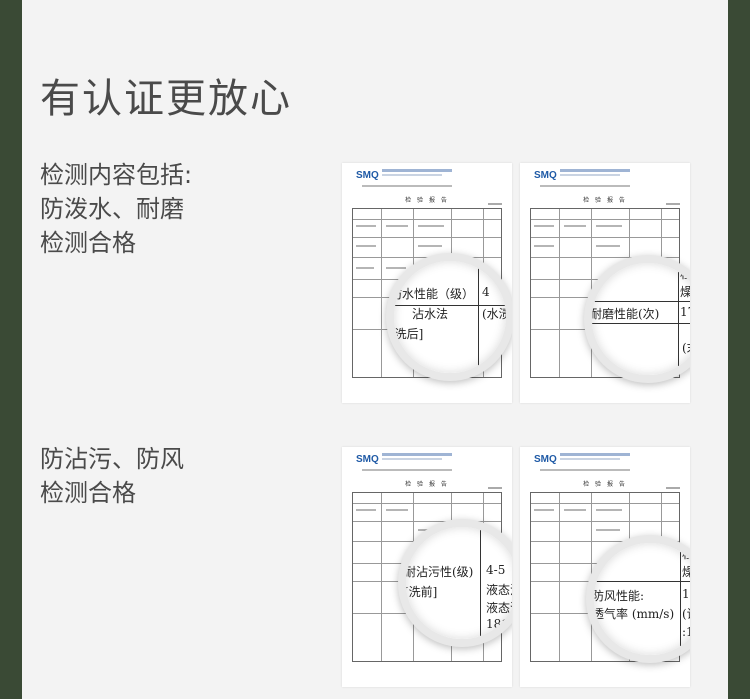 This screenshot has width=750, height=699. What do you see at coordinates (88, 493) in the screenshot?
I see `section2-line: 检测合格` at bounding box center [88, 493].